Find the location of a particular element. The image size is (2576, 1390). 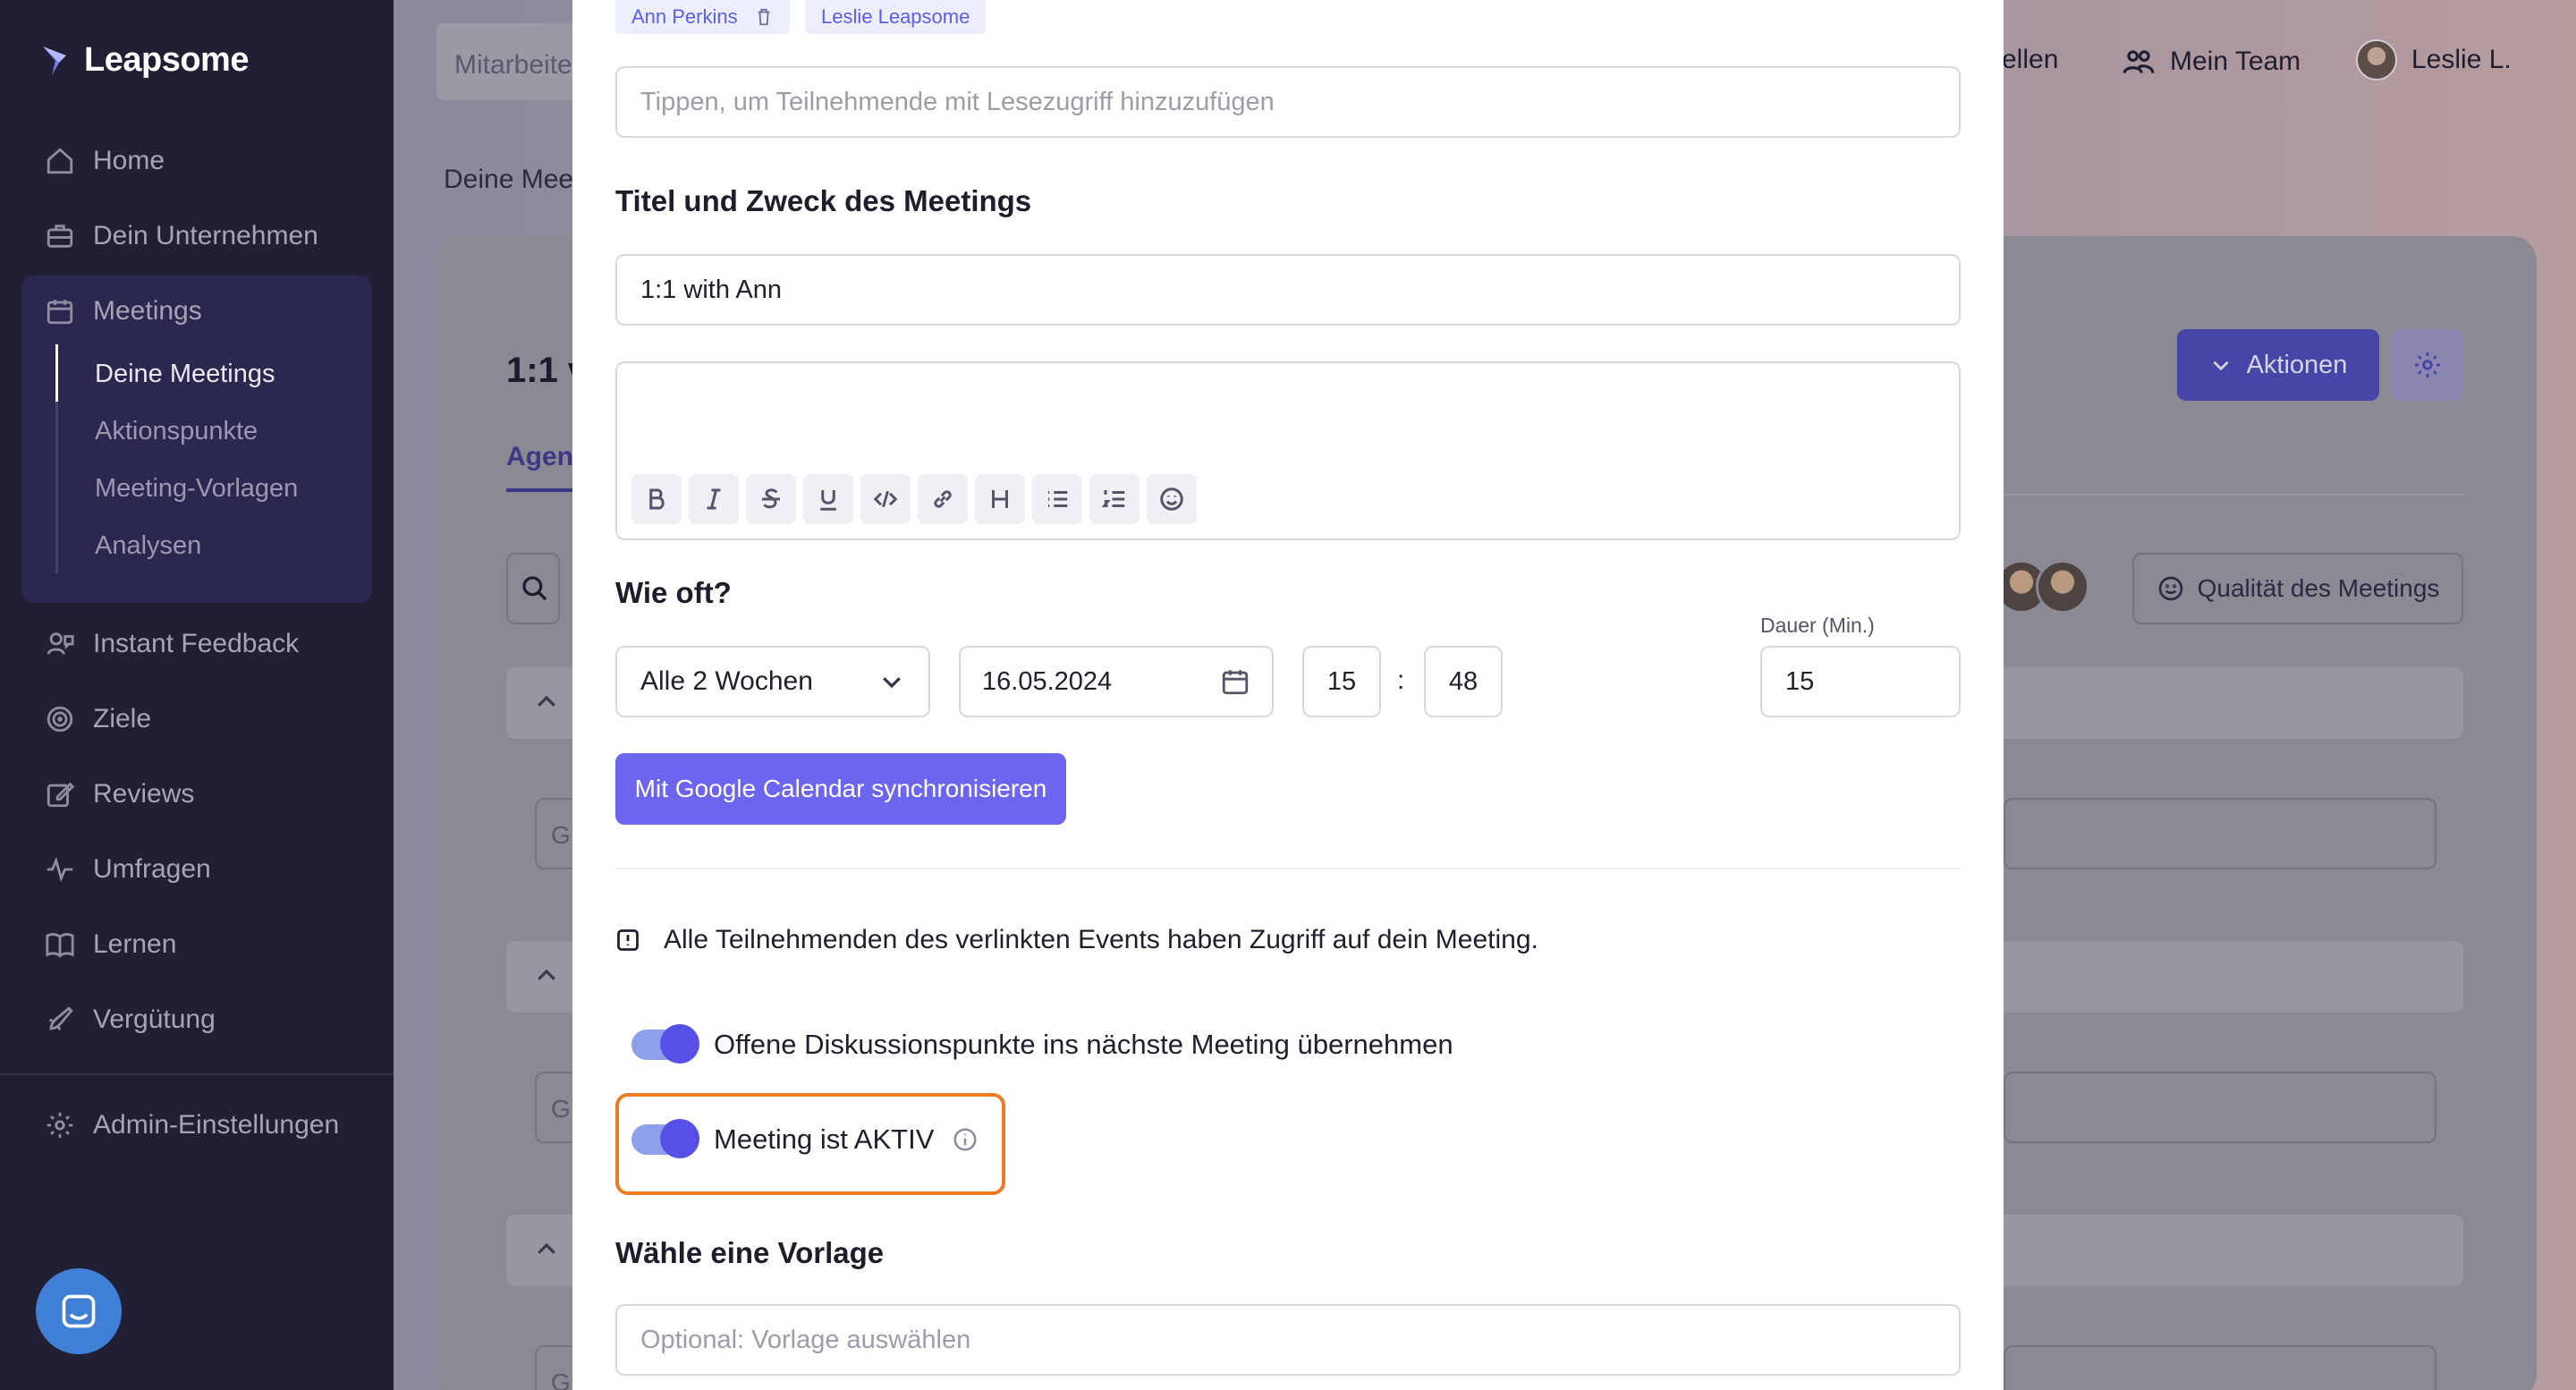

bold-button is located at coordinates (656, 499).